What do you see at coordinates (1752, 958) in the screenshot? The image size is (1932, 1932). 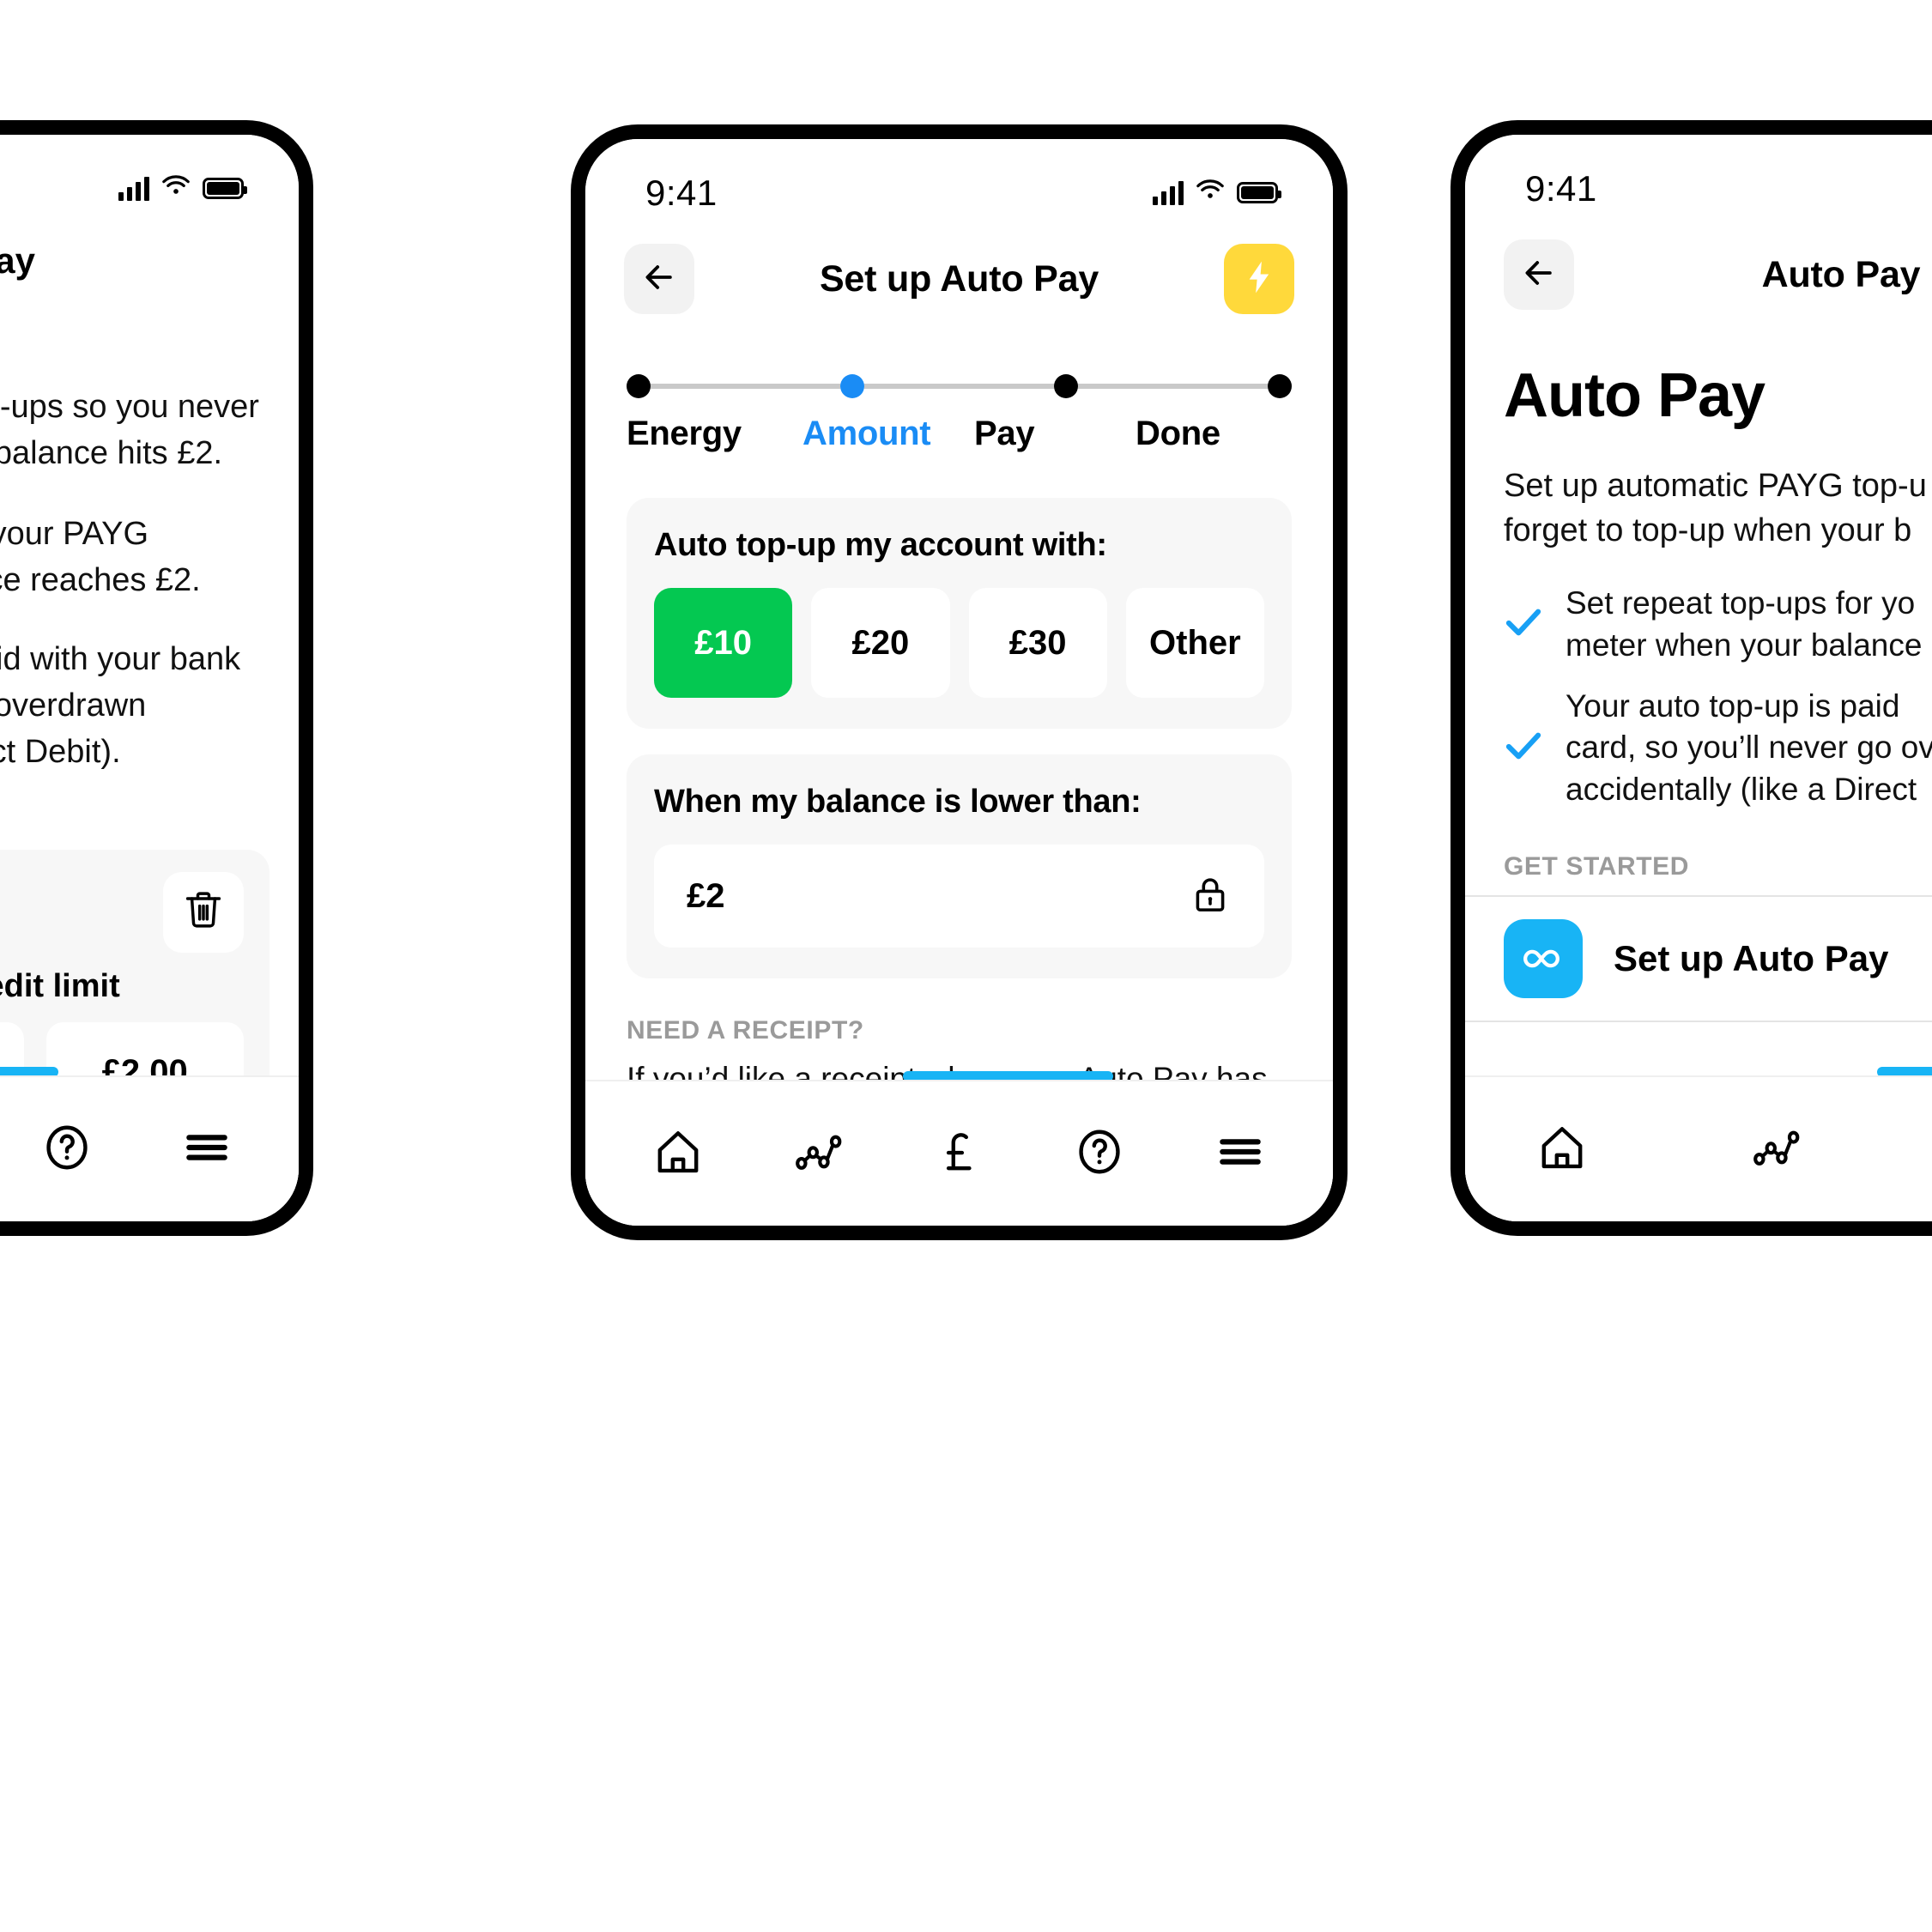 I see `set-up-auto-pay-label: Set up Auto Pay` at bounding box center [1752, 958].